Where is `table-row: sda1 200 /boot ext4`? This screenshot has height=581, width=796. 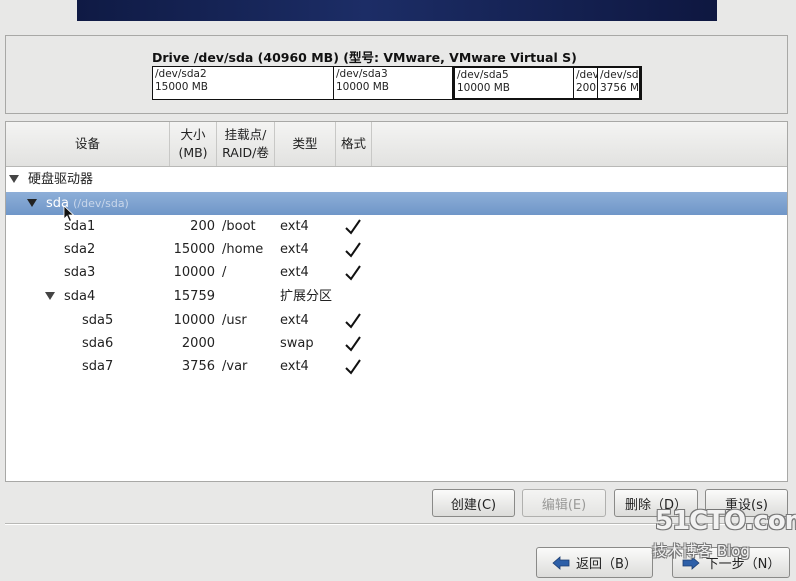 table-row: sda1 200 /boot ext4 is located at coordinates (396, 226).